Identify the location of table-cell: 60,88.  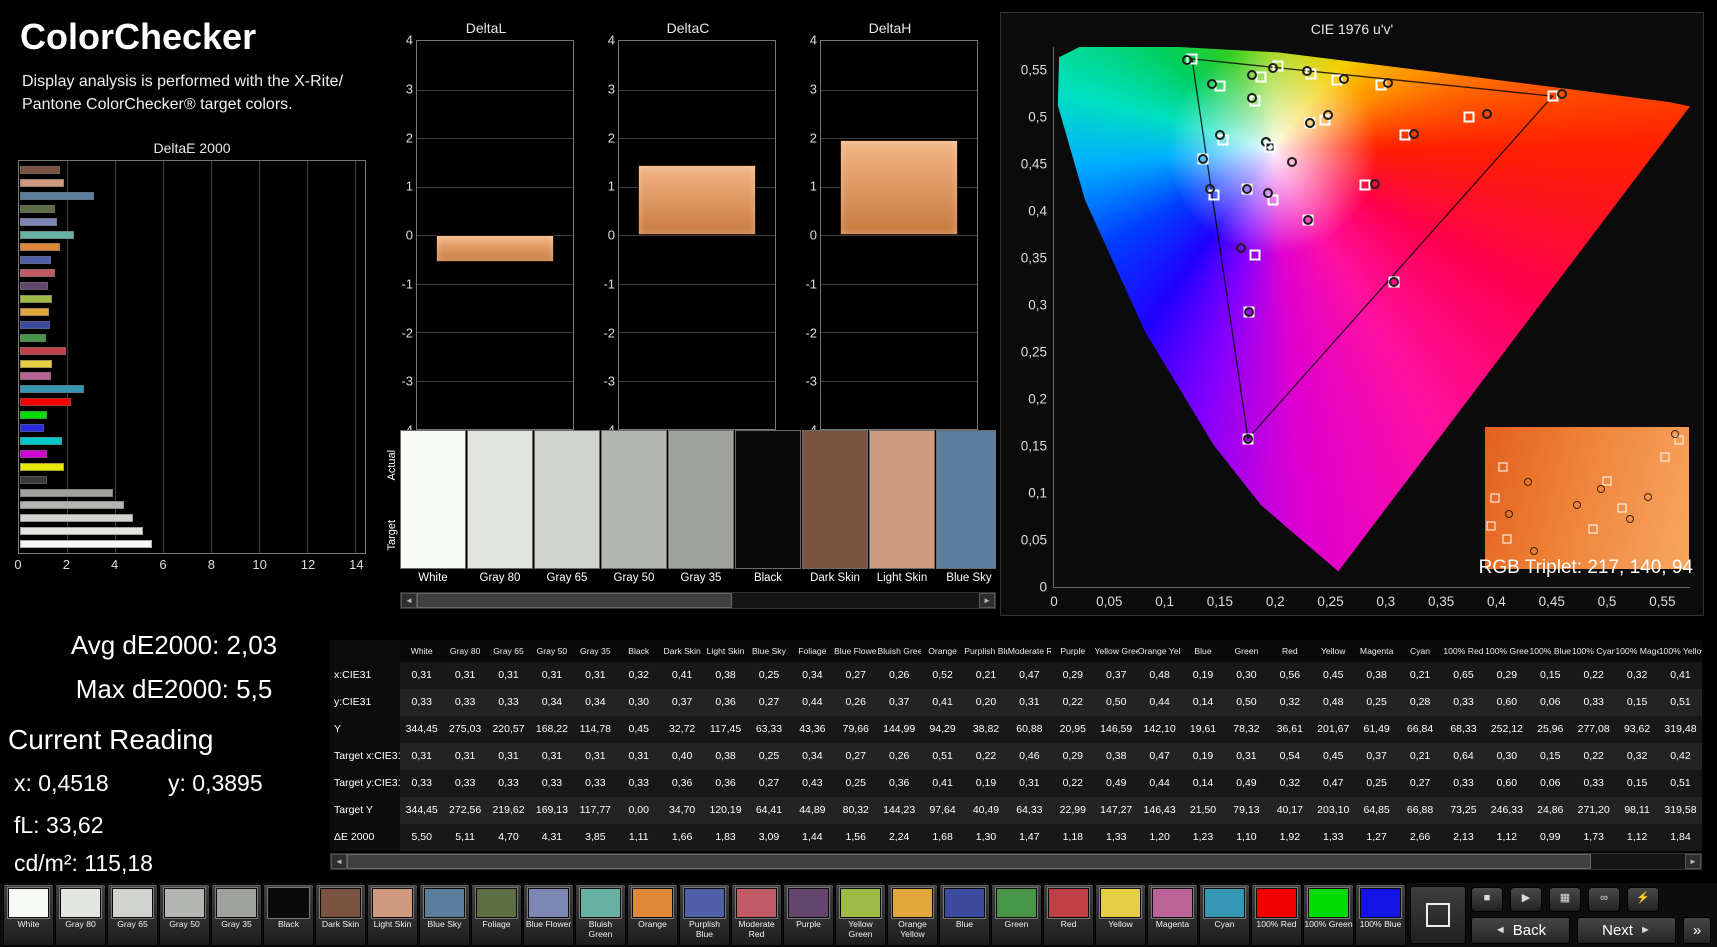
(1029, 729).